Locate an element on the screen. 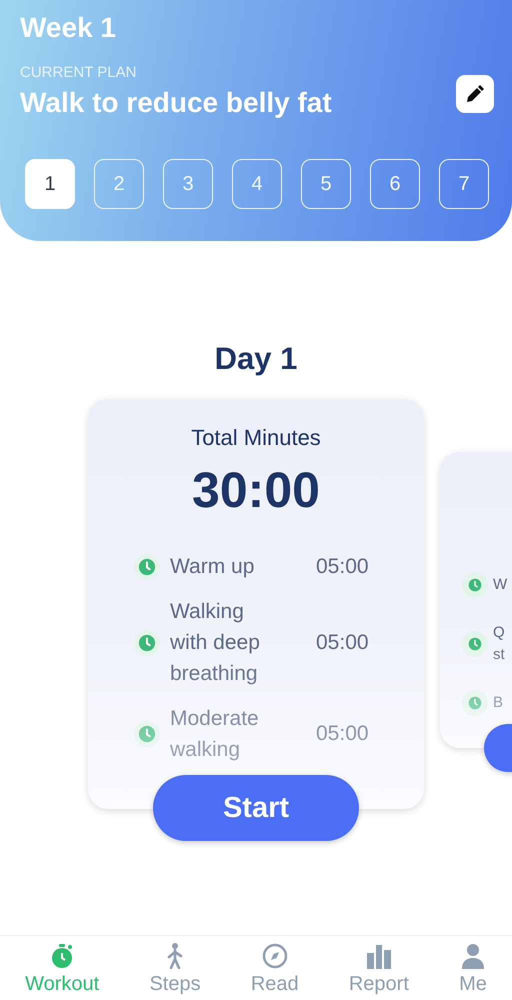  nav-tab: Me is located at coordinates (473, 969).